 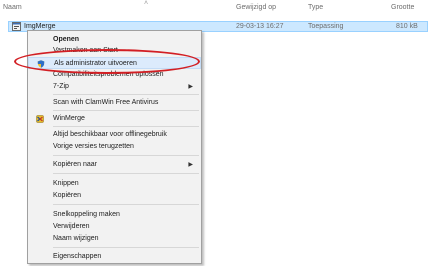 What do you see at coordinates (67, 195) in the screenshot?
I see `menu-item-label: Kopiëren` at bounding box center [67, 195].